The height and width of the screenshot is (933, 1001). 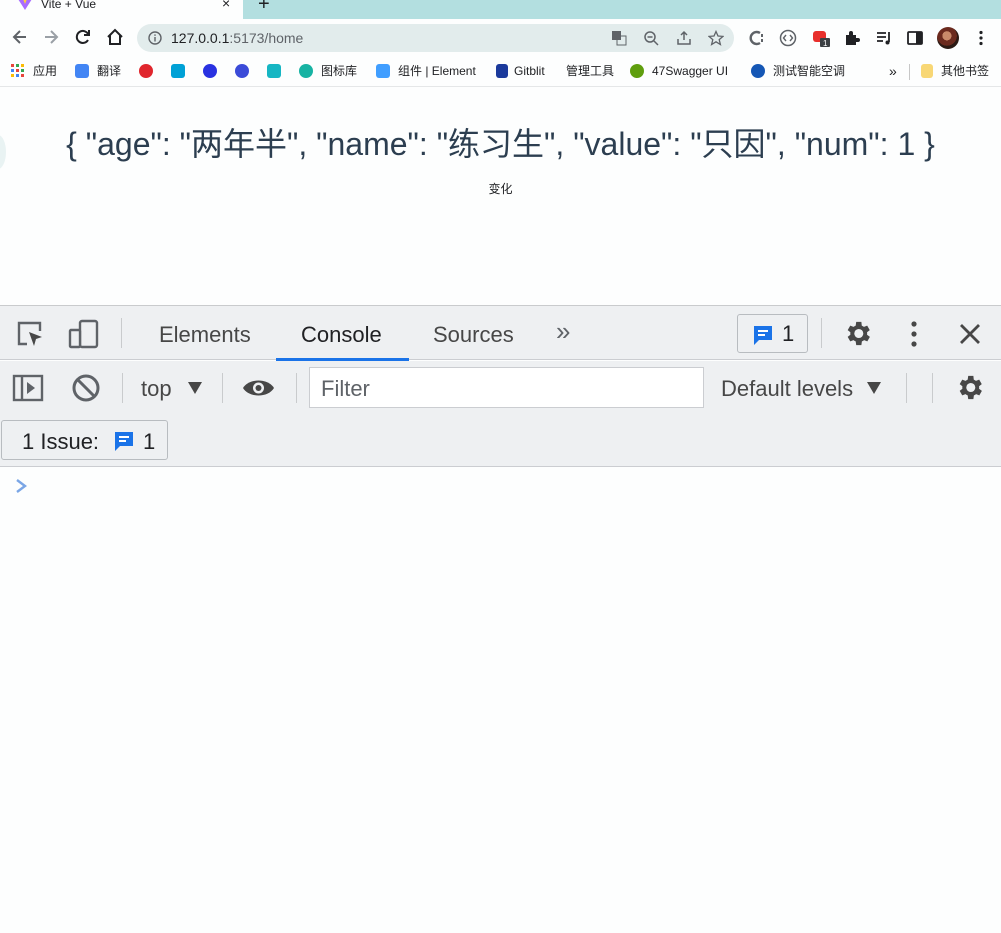 I want to click on other-bookmarks-folder: 其他书签, so click(x=955, y=71).